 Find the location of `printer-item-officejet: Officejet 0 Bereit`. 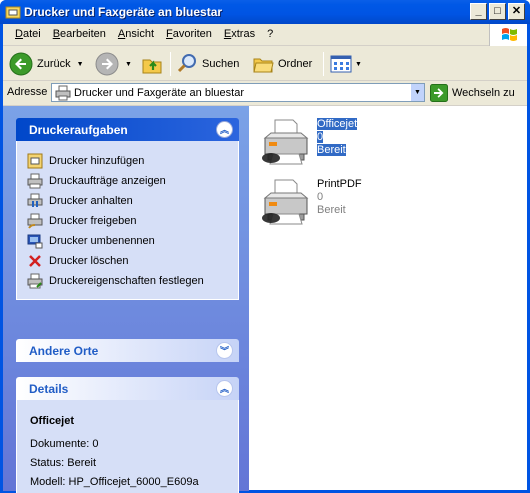

printer-item-officejet: Officejet 0 Bereit is located at coordinates (309, 142).